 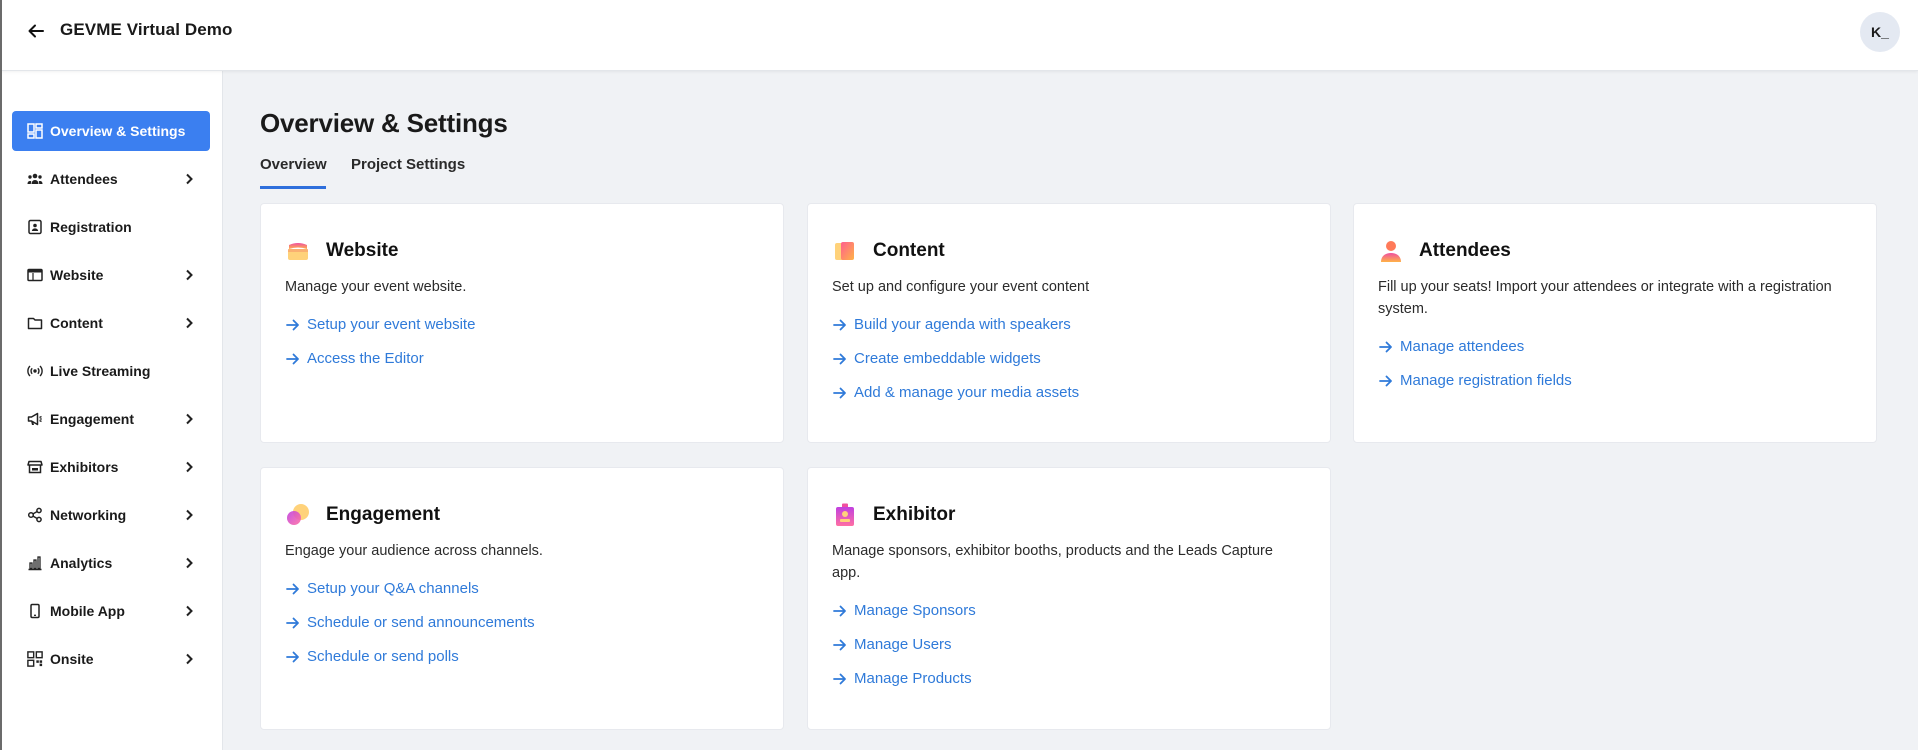 What do you see at coordinates (421, 622) in the screenshot?
I see `link-label: Schedule or send announcements` at bounding box center [421, 622].